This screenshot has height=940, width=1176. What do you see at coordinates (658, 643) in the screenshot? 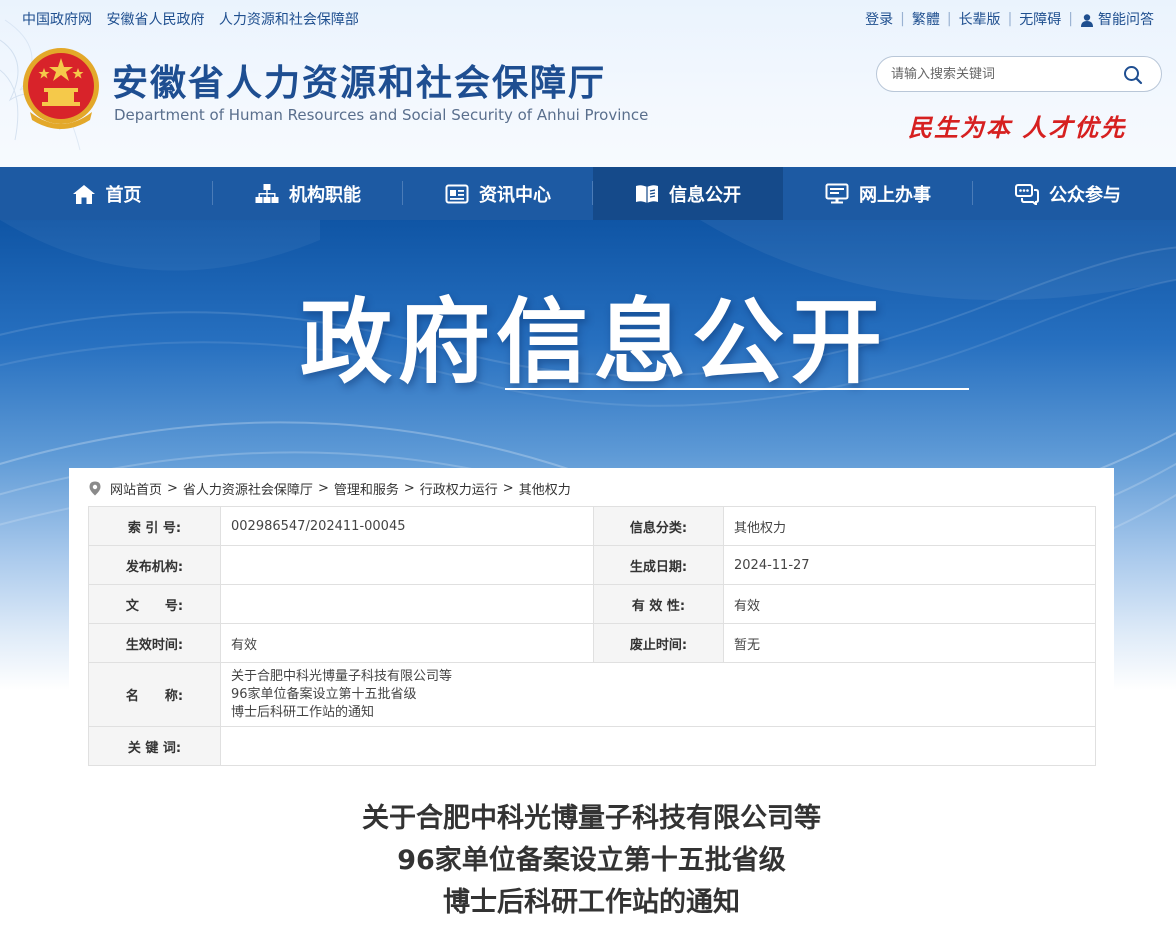
I see `abolish-label: 废止时间:` at bounding box center [658, 643].